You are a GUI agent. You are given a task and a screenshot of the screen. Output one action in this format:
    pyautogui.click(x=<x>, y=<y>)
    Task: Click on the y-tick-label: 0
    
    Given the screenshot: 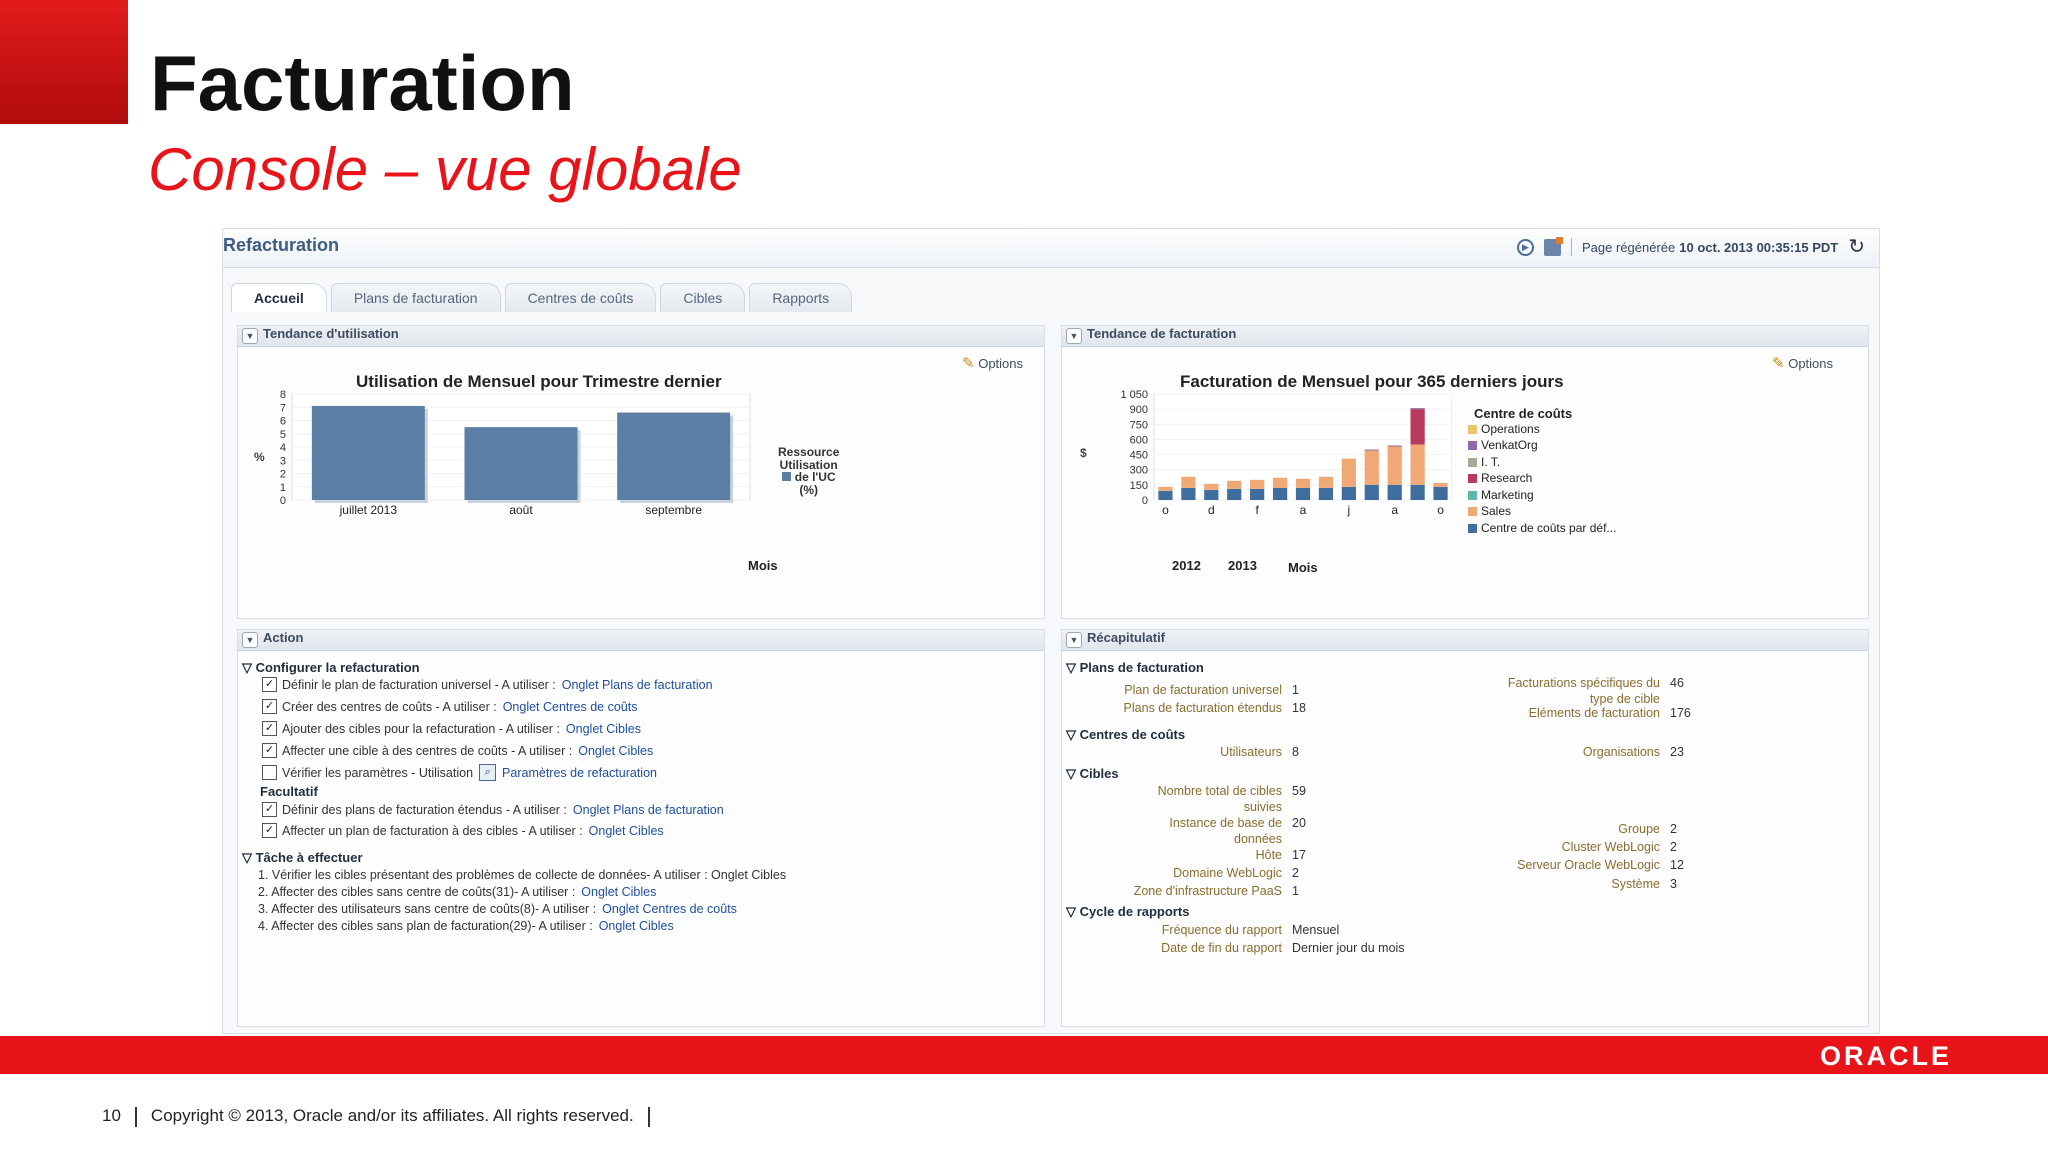 What is the action you would take?
    pyautogui.click(x=1145, y=501)
    